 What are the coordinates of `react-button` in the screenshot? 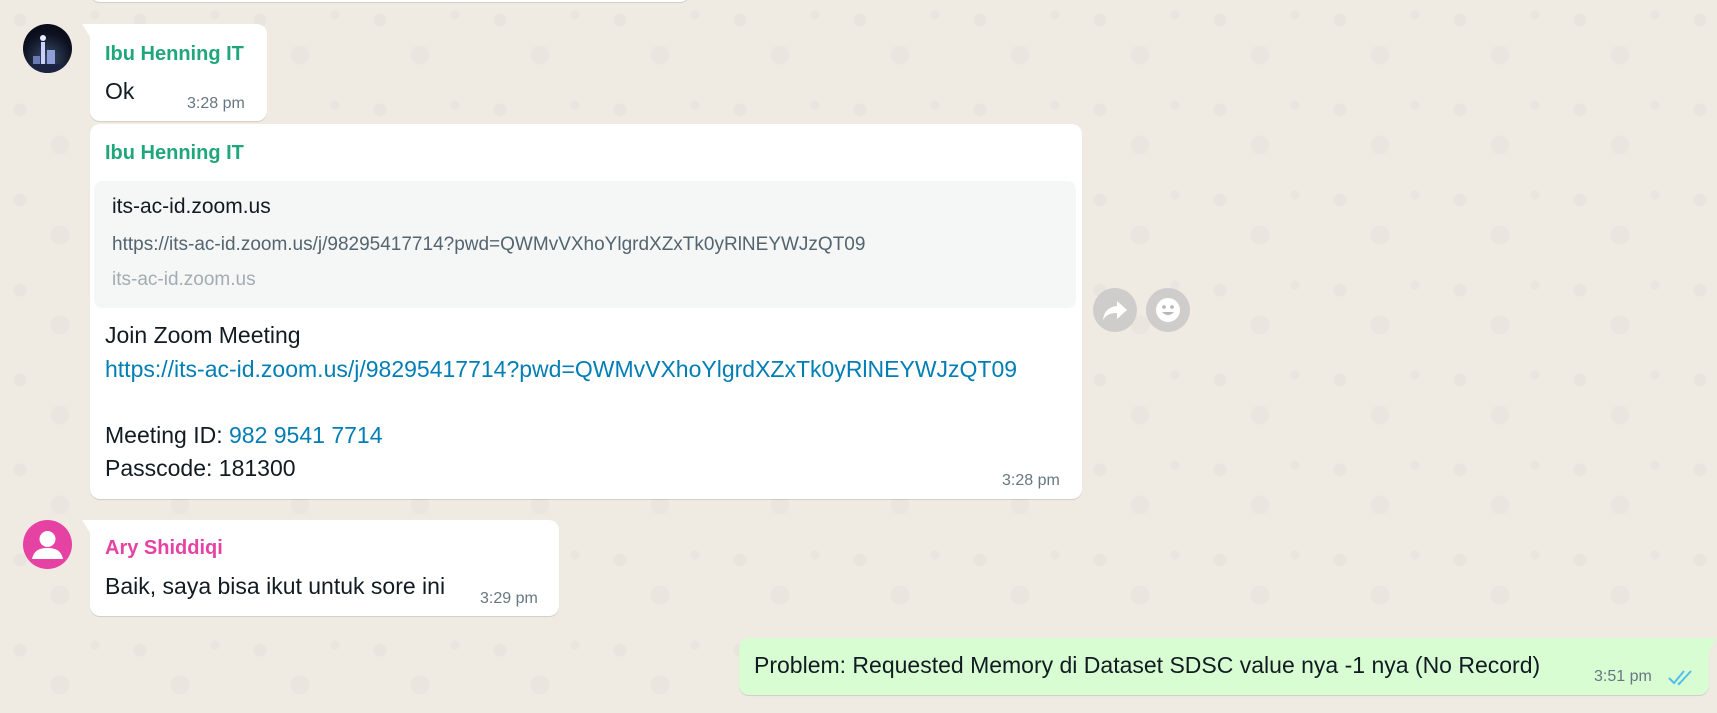 It's located at (1168, 310).